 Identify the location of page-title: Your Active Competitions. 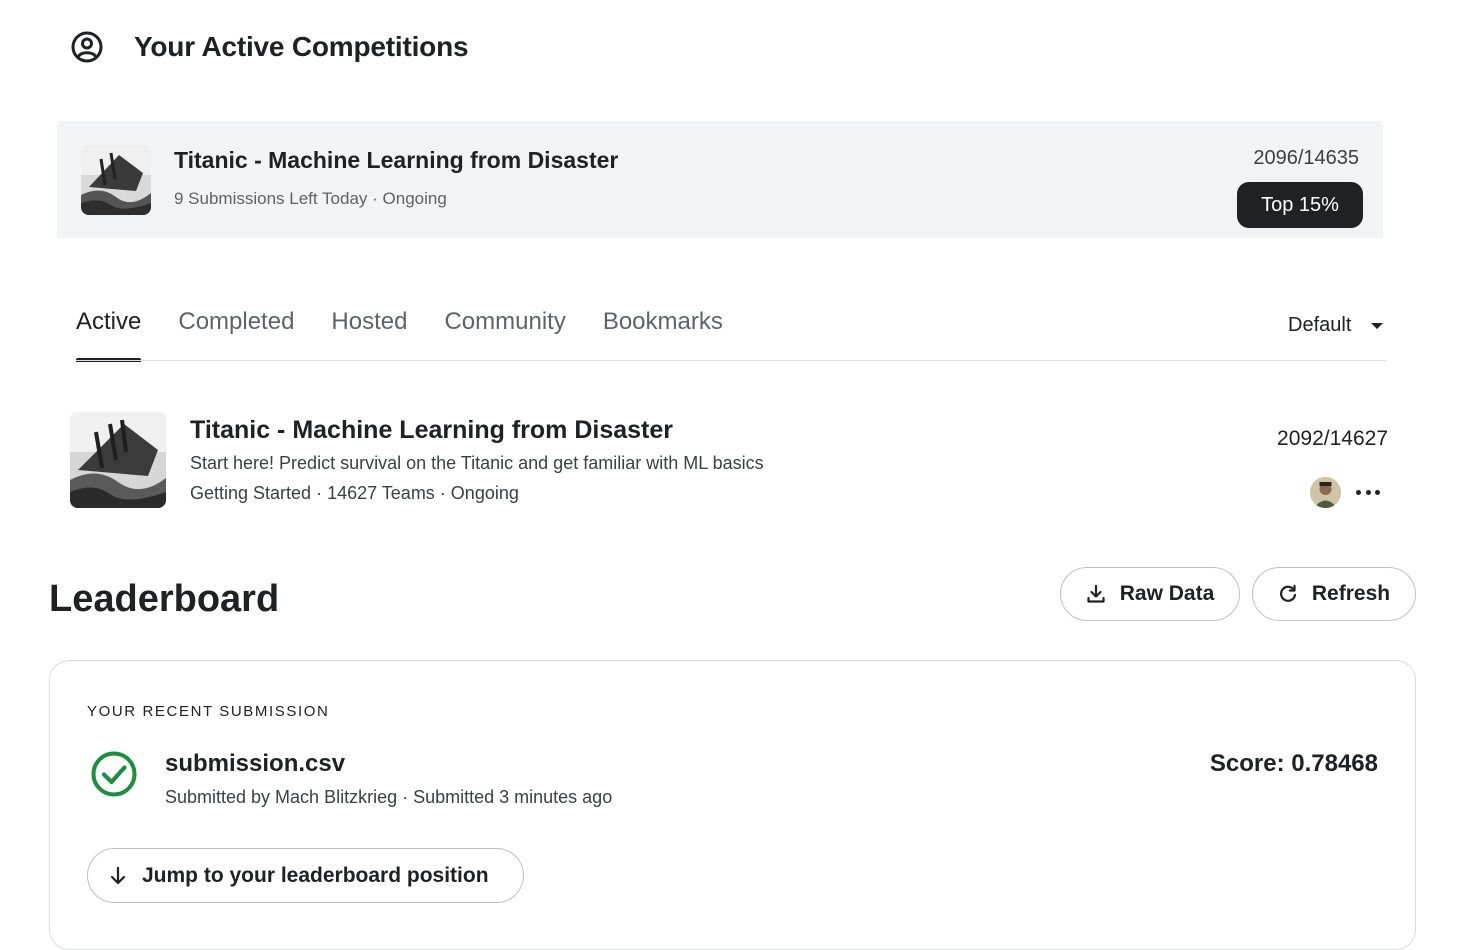
(301, 46).